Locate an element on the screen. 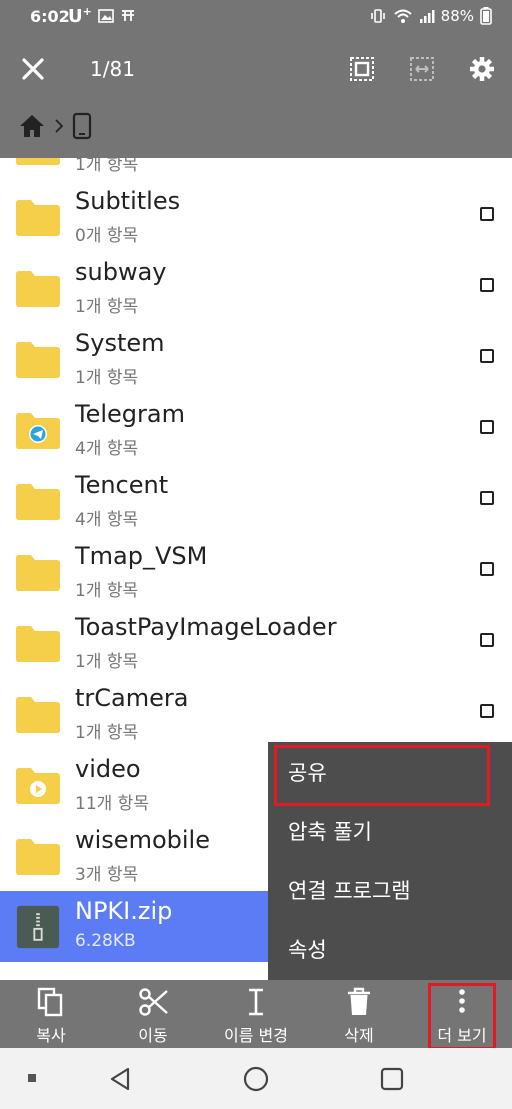 This screenshot has height=1109, width=512. selection-counter: 1/81 is located at coordinates (112, 69).